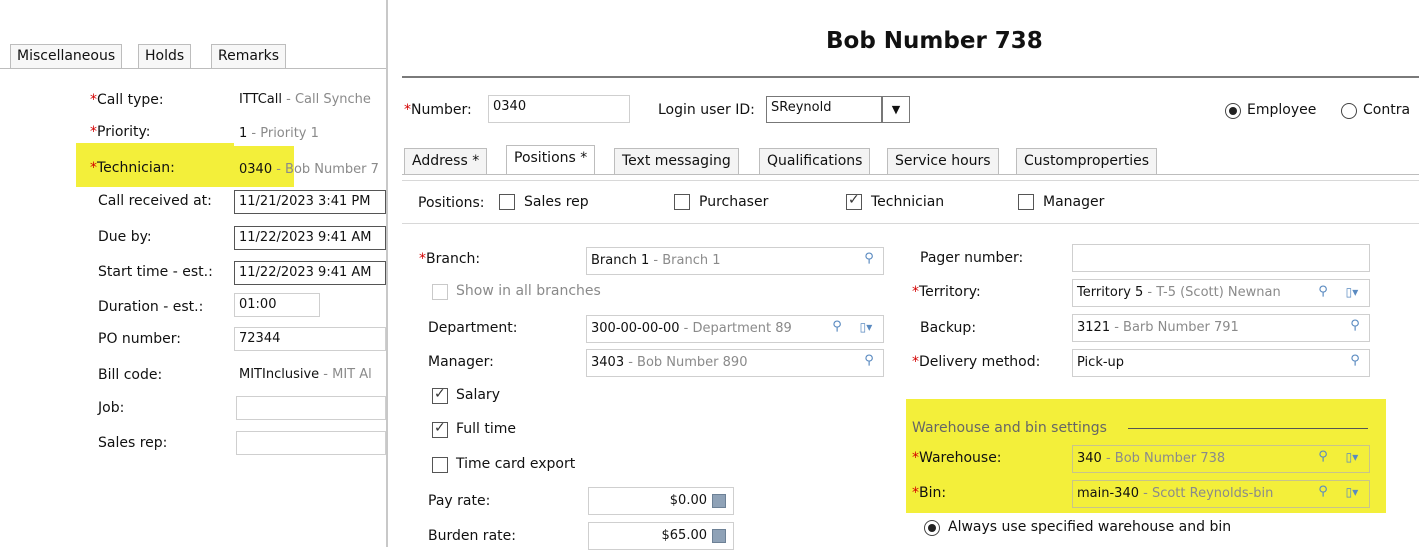 This screenshot has height=550, width=1419. I want to click on tab-text-messaging: Text messaging, so click(676, 161).